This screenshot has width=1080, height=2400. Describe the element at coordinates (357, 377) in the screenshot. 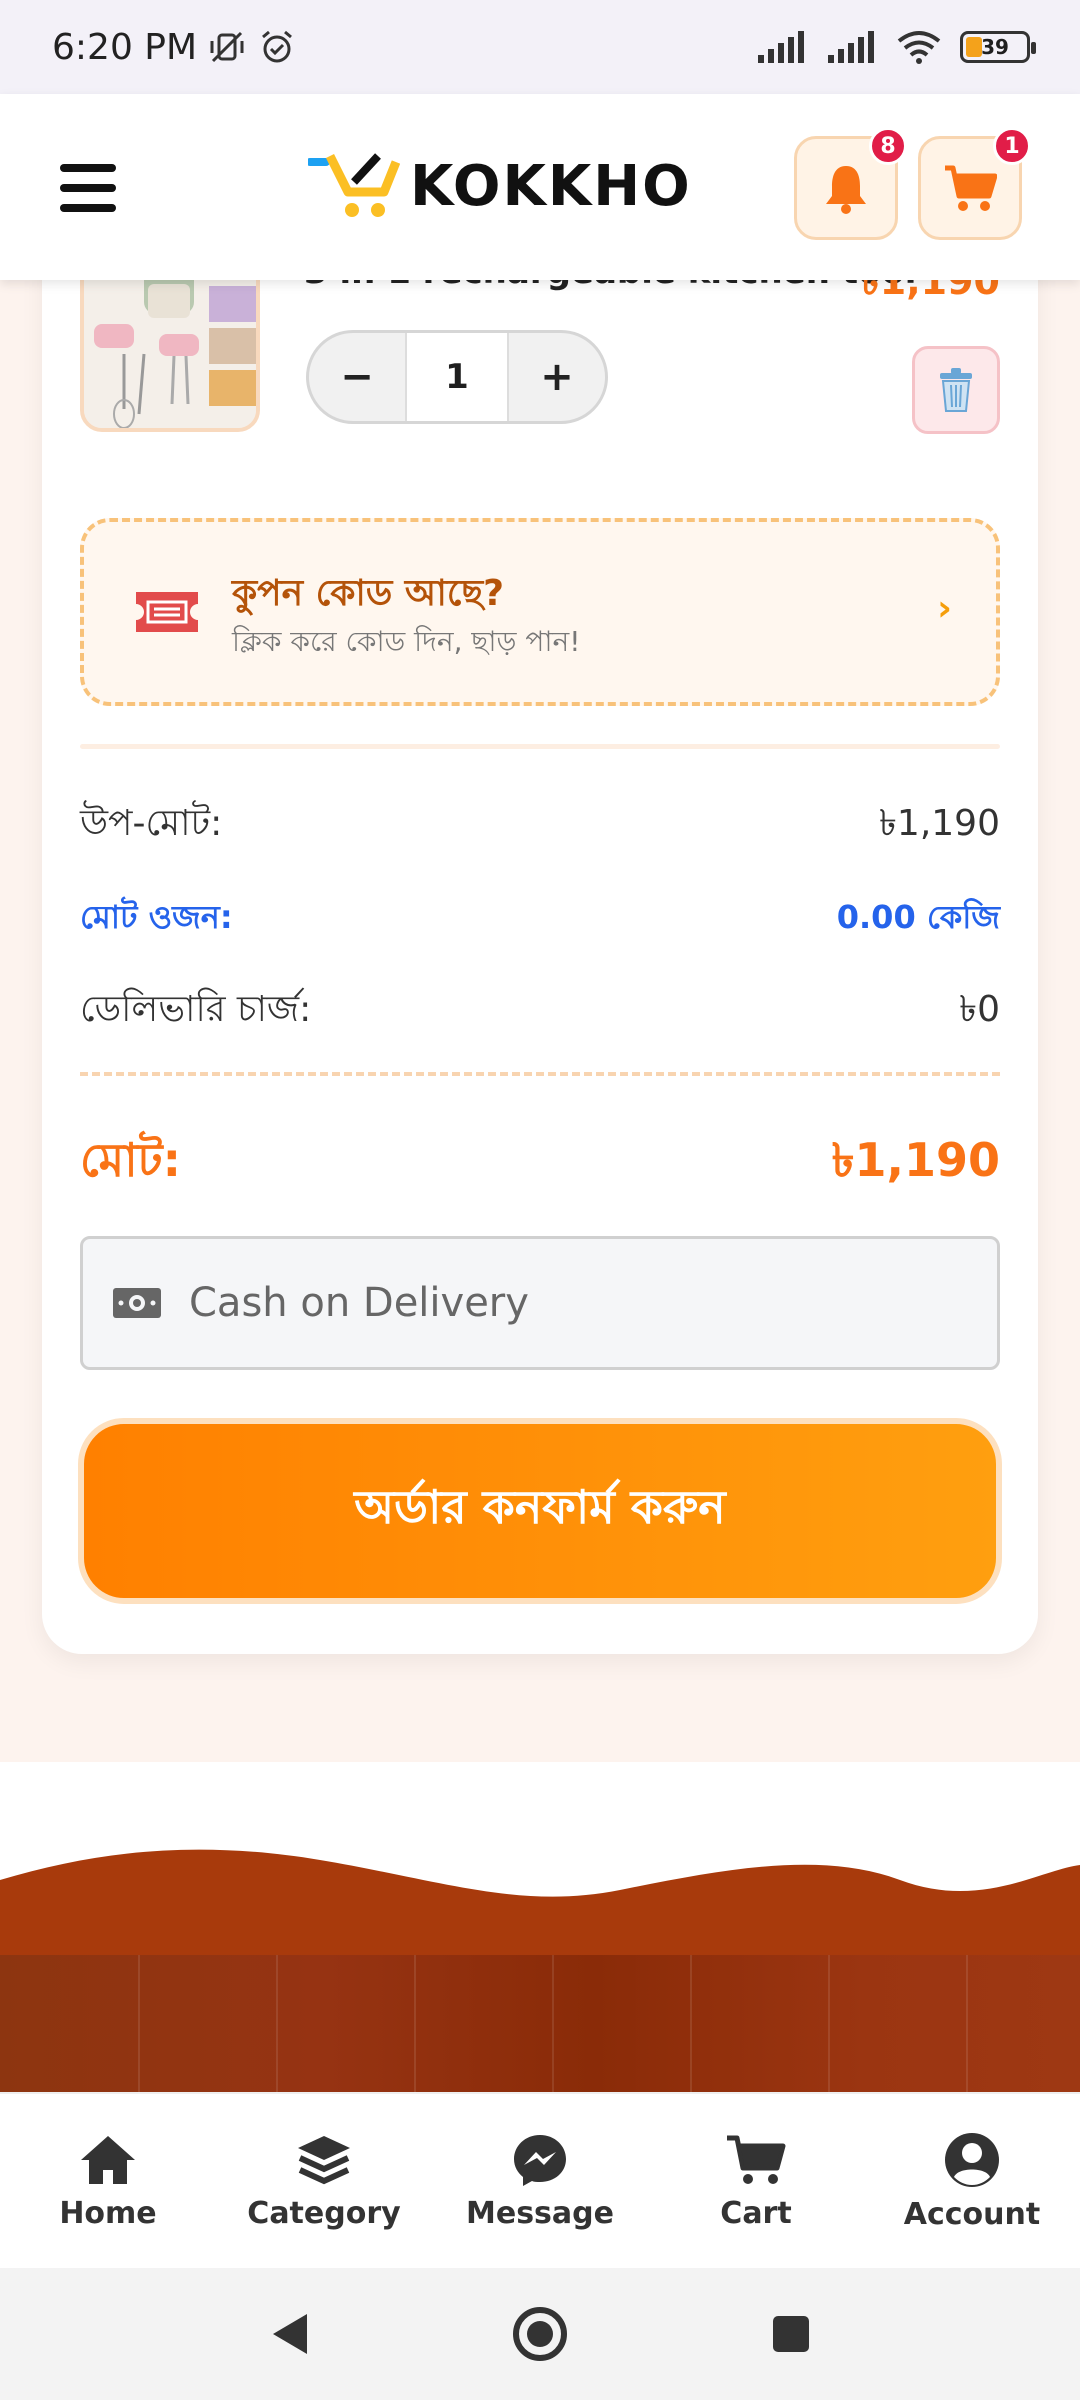

I see `decrease-quantity-button: −` at that location.